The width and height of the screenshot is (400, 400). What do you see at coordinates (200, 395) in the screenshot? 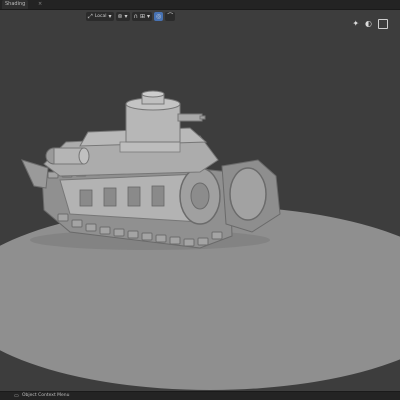
I see `status-bar: ▭ Object Context Menu` at bounding box center [200, 395].